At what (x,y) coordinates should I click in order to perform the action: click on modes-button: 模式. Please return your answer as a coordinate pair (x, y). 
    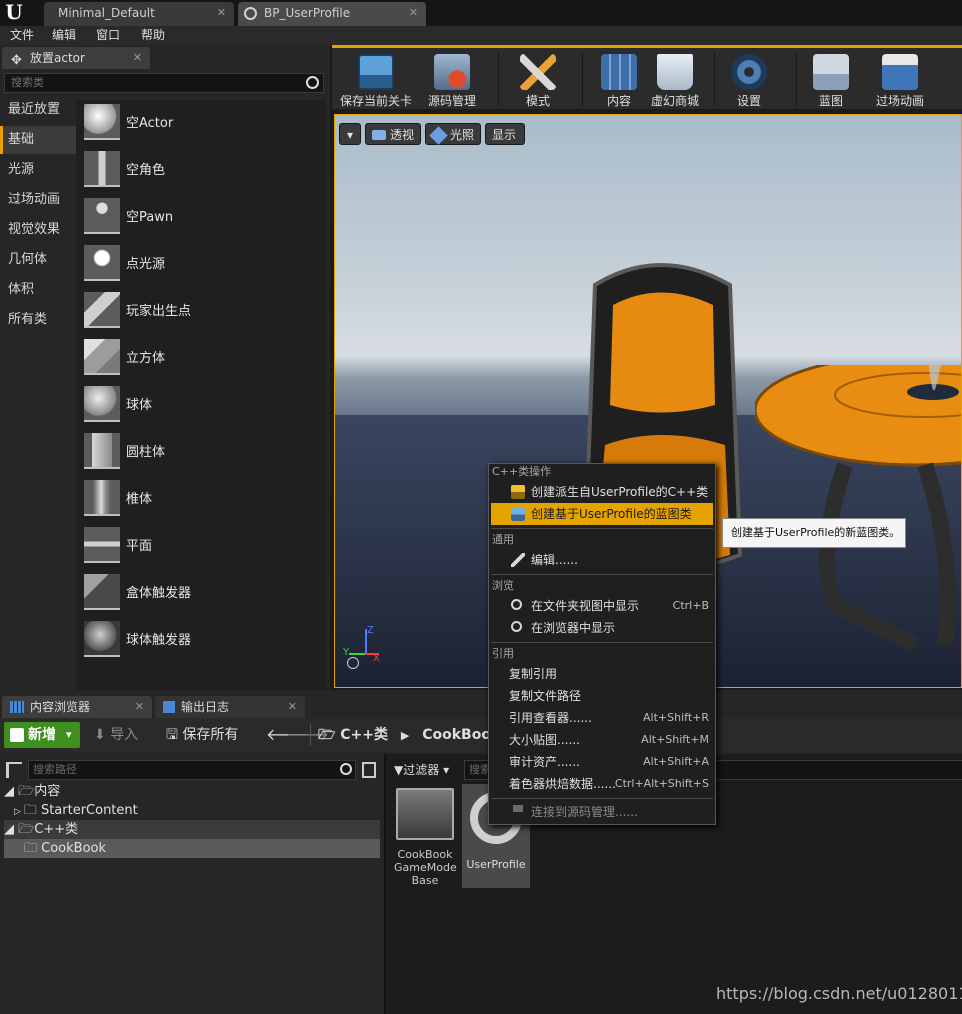
    Looking at the image, I should click on (538, 79).